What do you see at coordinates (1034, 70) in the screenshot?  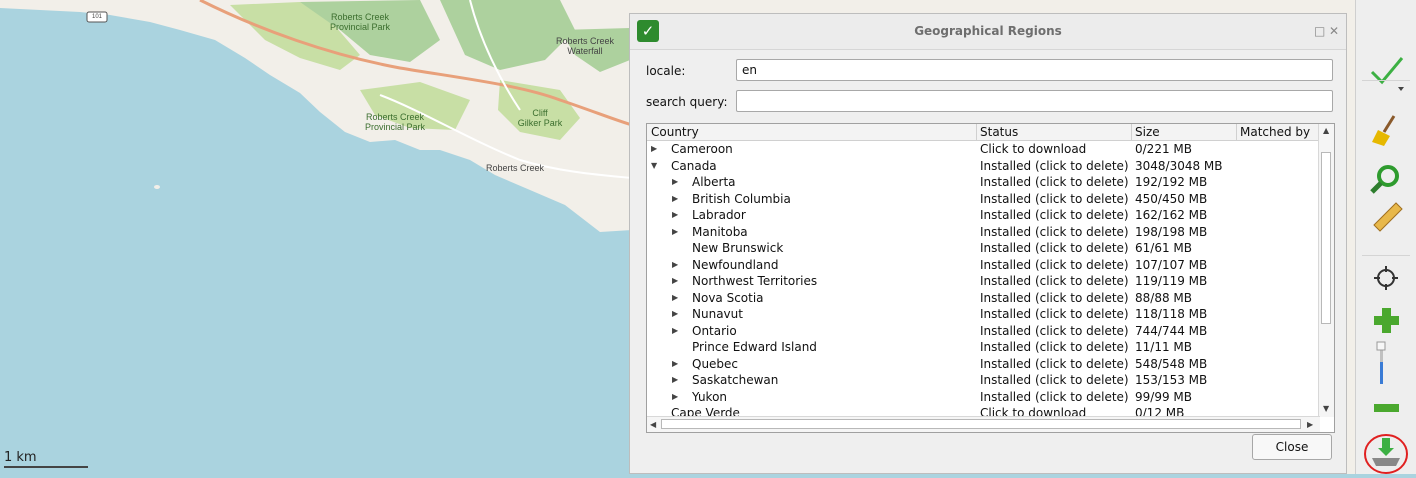 I see `locale-input: en` at bounding box center [1034, 70].